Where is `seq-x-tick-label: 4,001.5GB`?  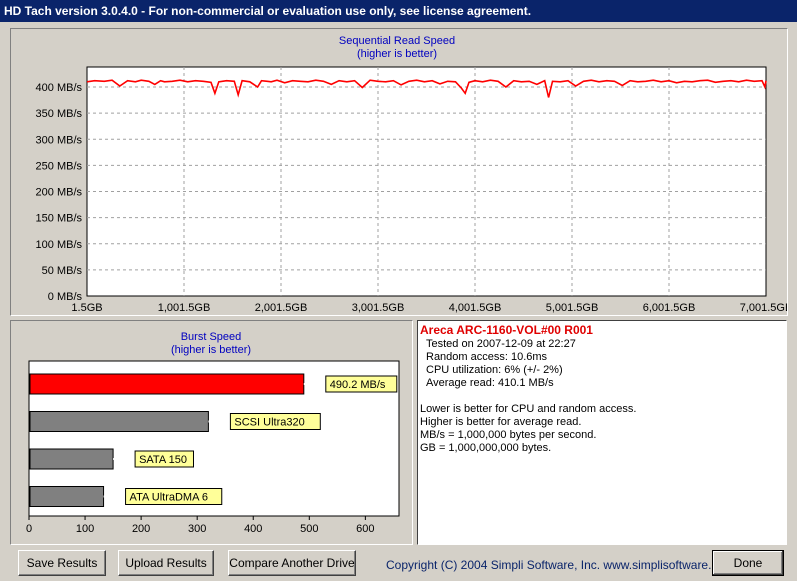
seq-x-tick-label: 4,001.5GB is located at coordinates (475, 308).